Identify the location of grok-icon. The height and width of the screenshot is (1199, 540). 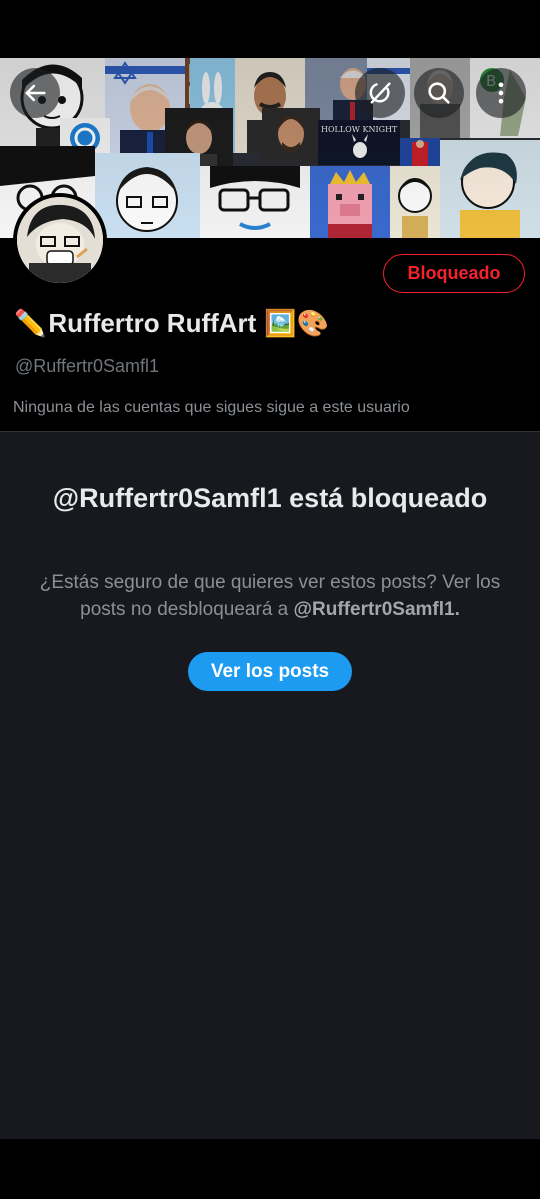
(380, 93).